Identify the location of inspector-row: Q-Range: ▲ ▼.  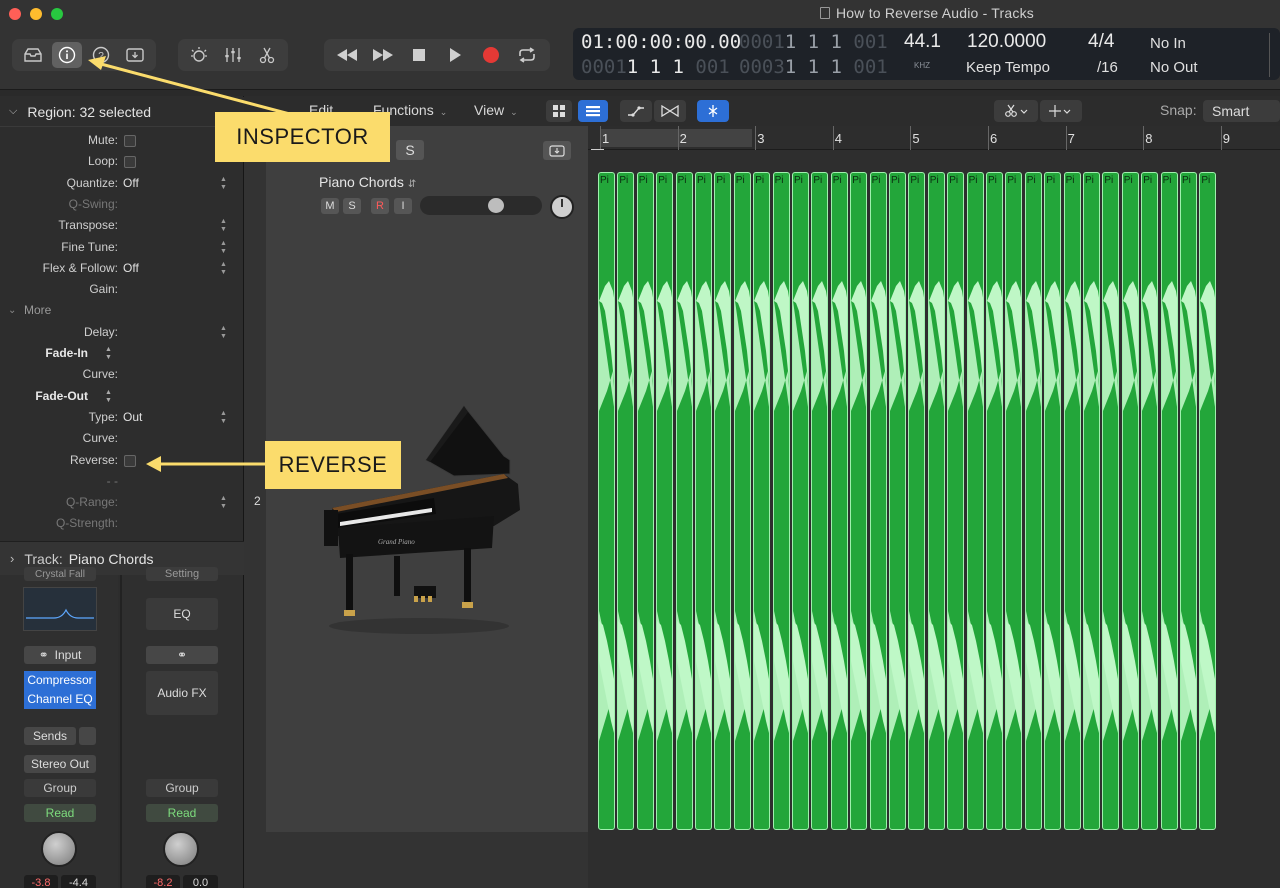
(122, 502).